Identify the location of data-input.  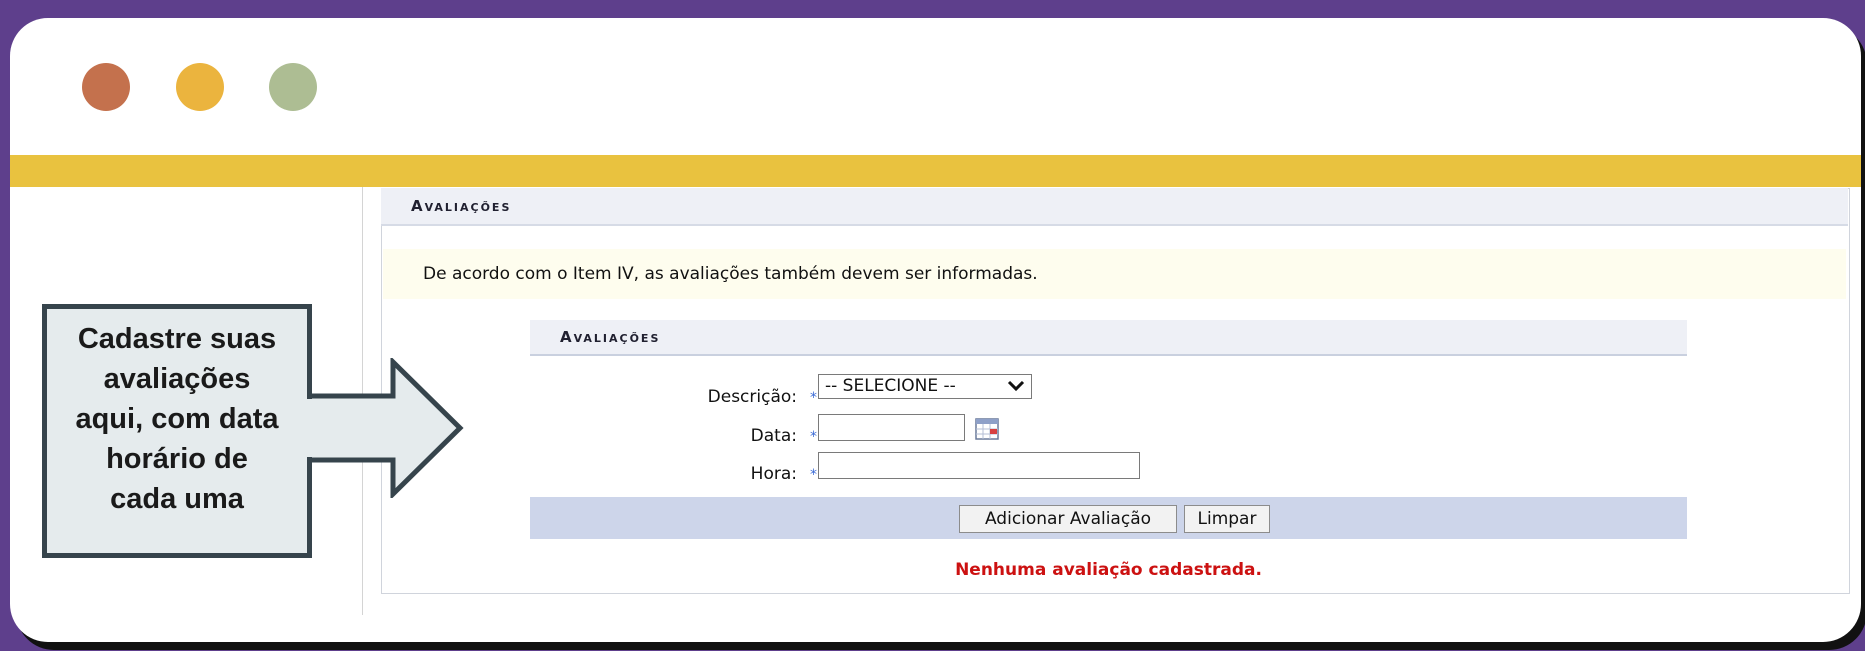
(891, 427).